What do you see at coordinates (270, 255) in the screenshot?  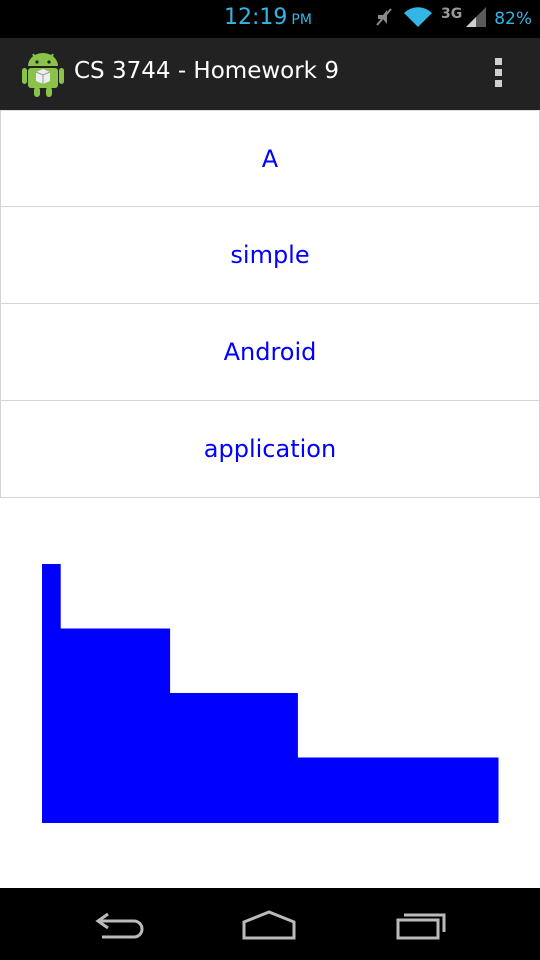 I see `list-item: simple` at bounding box center [270, 255].